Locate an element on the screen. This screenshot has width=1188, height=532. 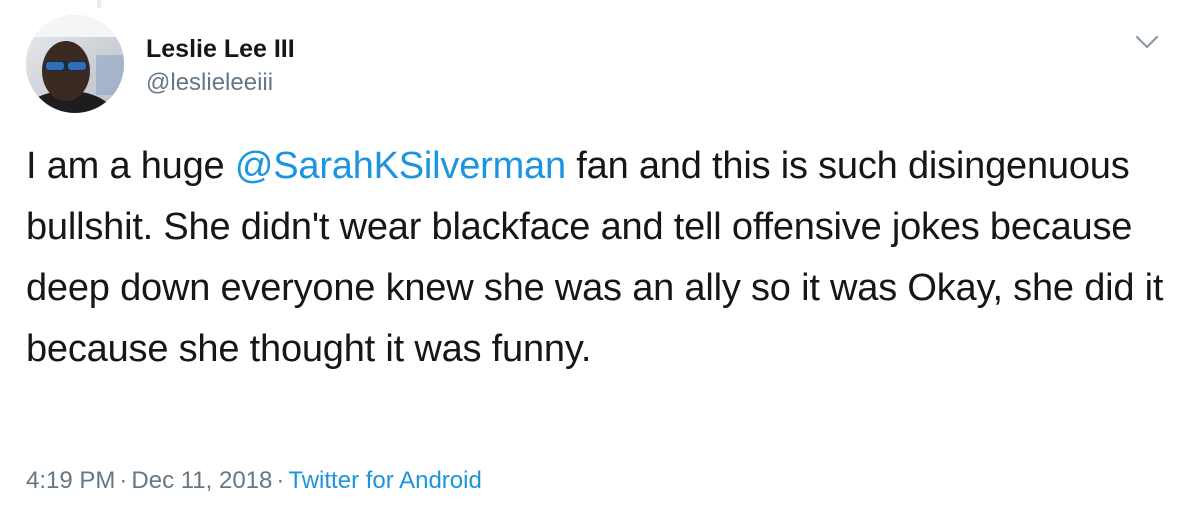
tweet-text-start: I am a huge is located at coordinates (130, 166).